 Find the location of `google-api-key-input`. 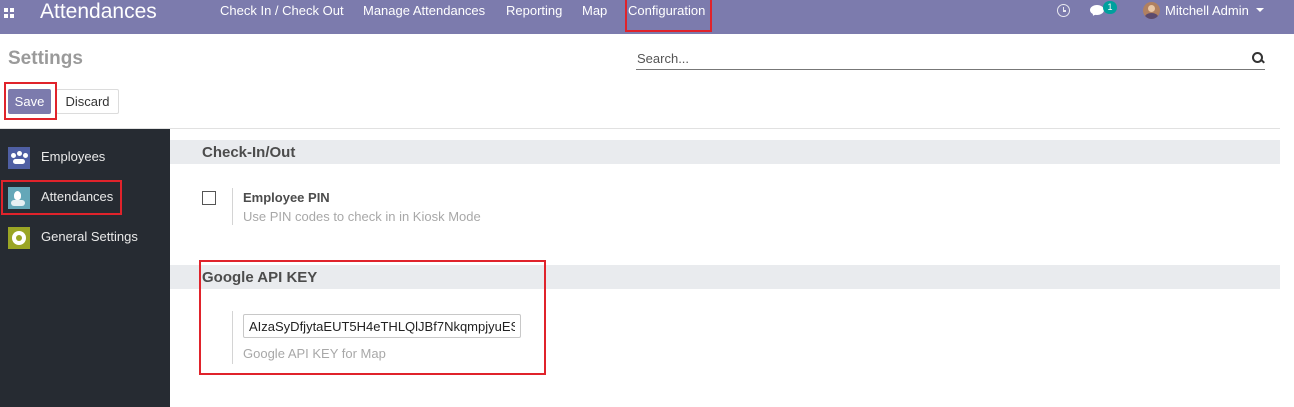

google-api-key-input is located at coordinates (382, 326).